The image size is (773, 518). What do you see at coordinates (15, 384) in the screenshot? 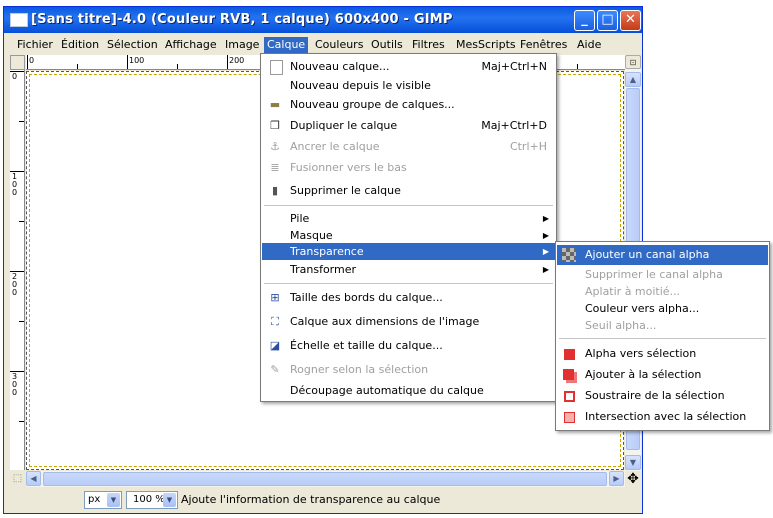
I see `ruler-label: 300` at bounding box center [15, 384].